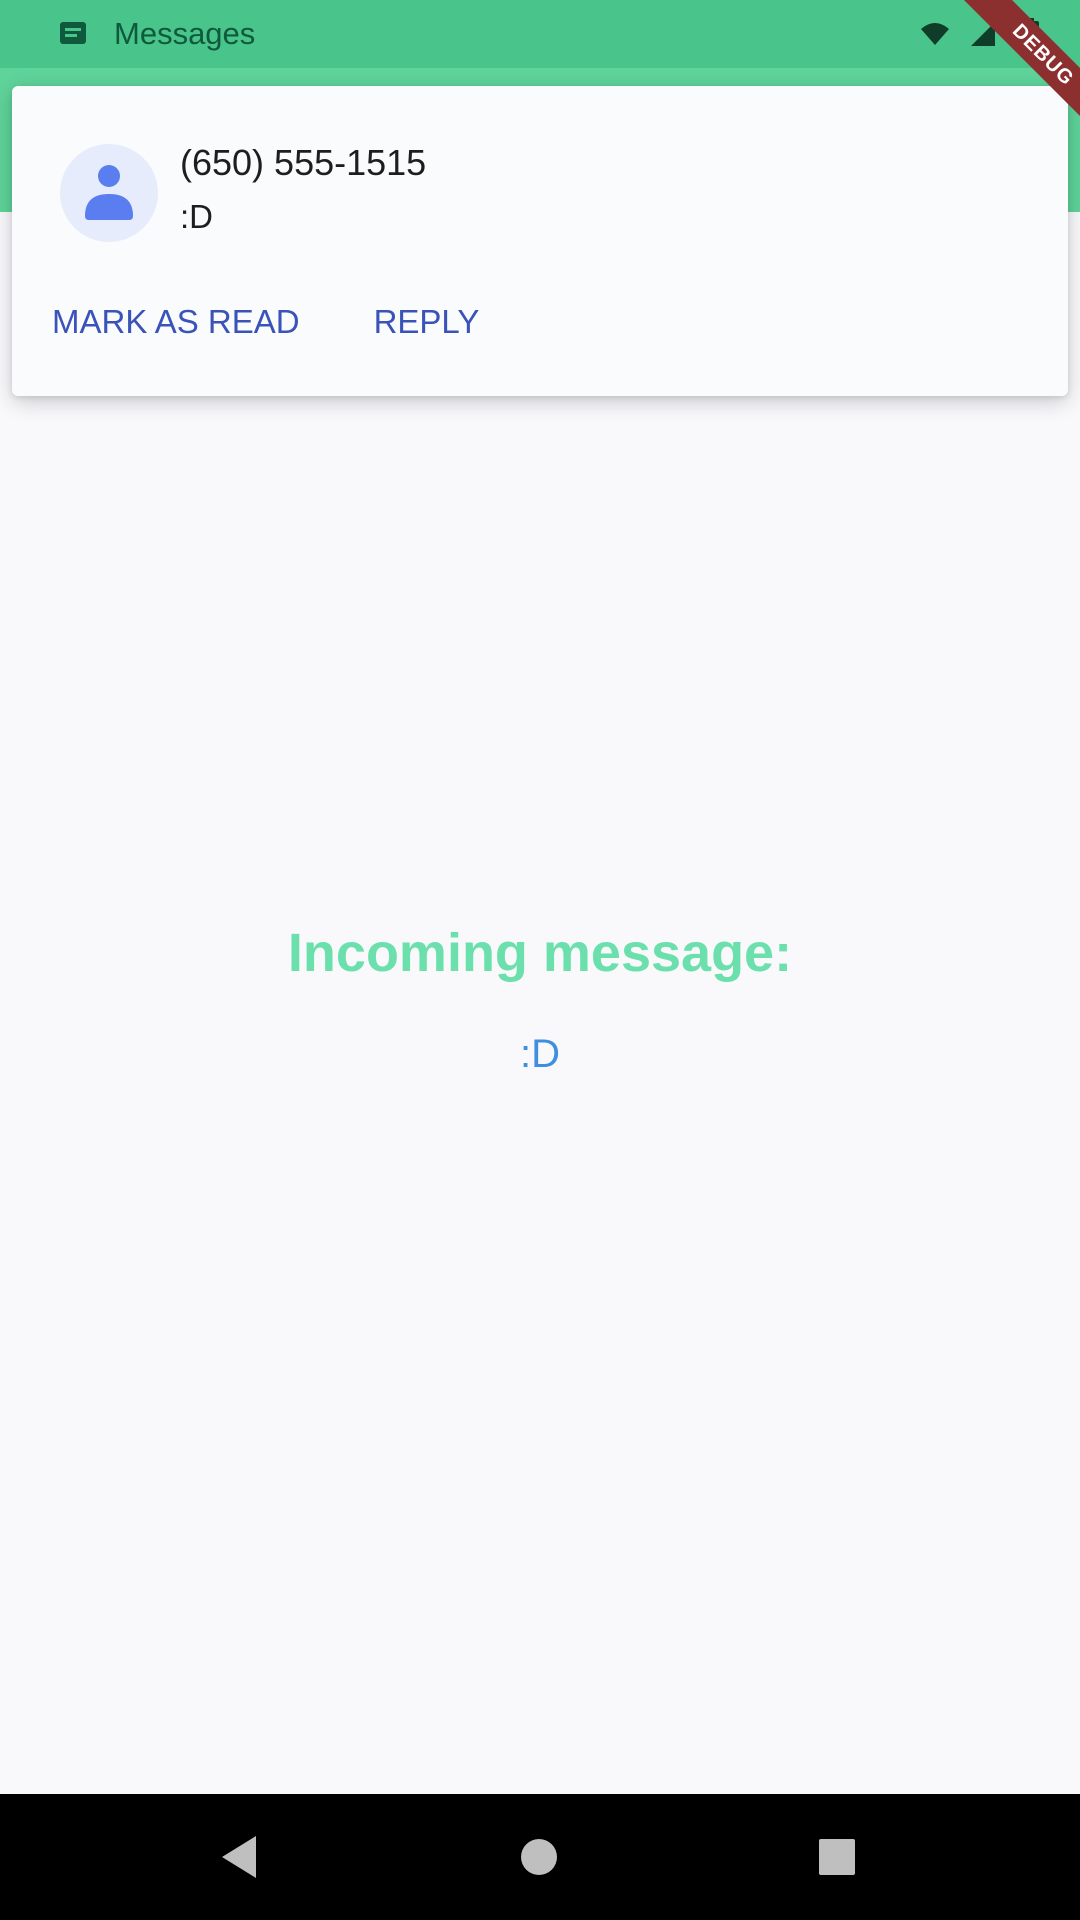  What do you see at coordinates (837, 1857) in the screenshot?
I see `recents-icon` at bounding box center [837, 1857].